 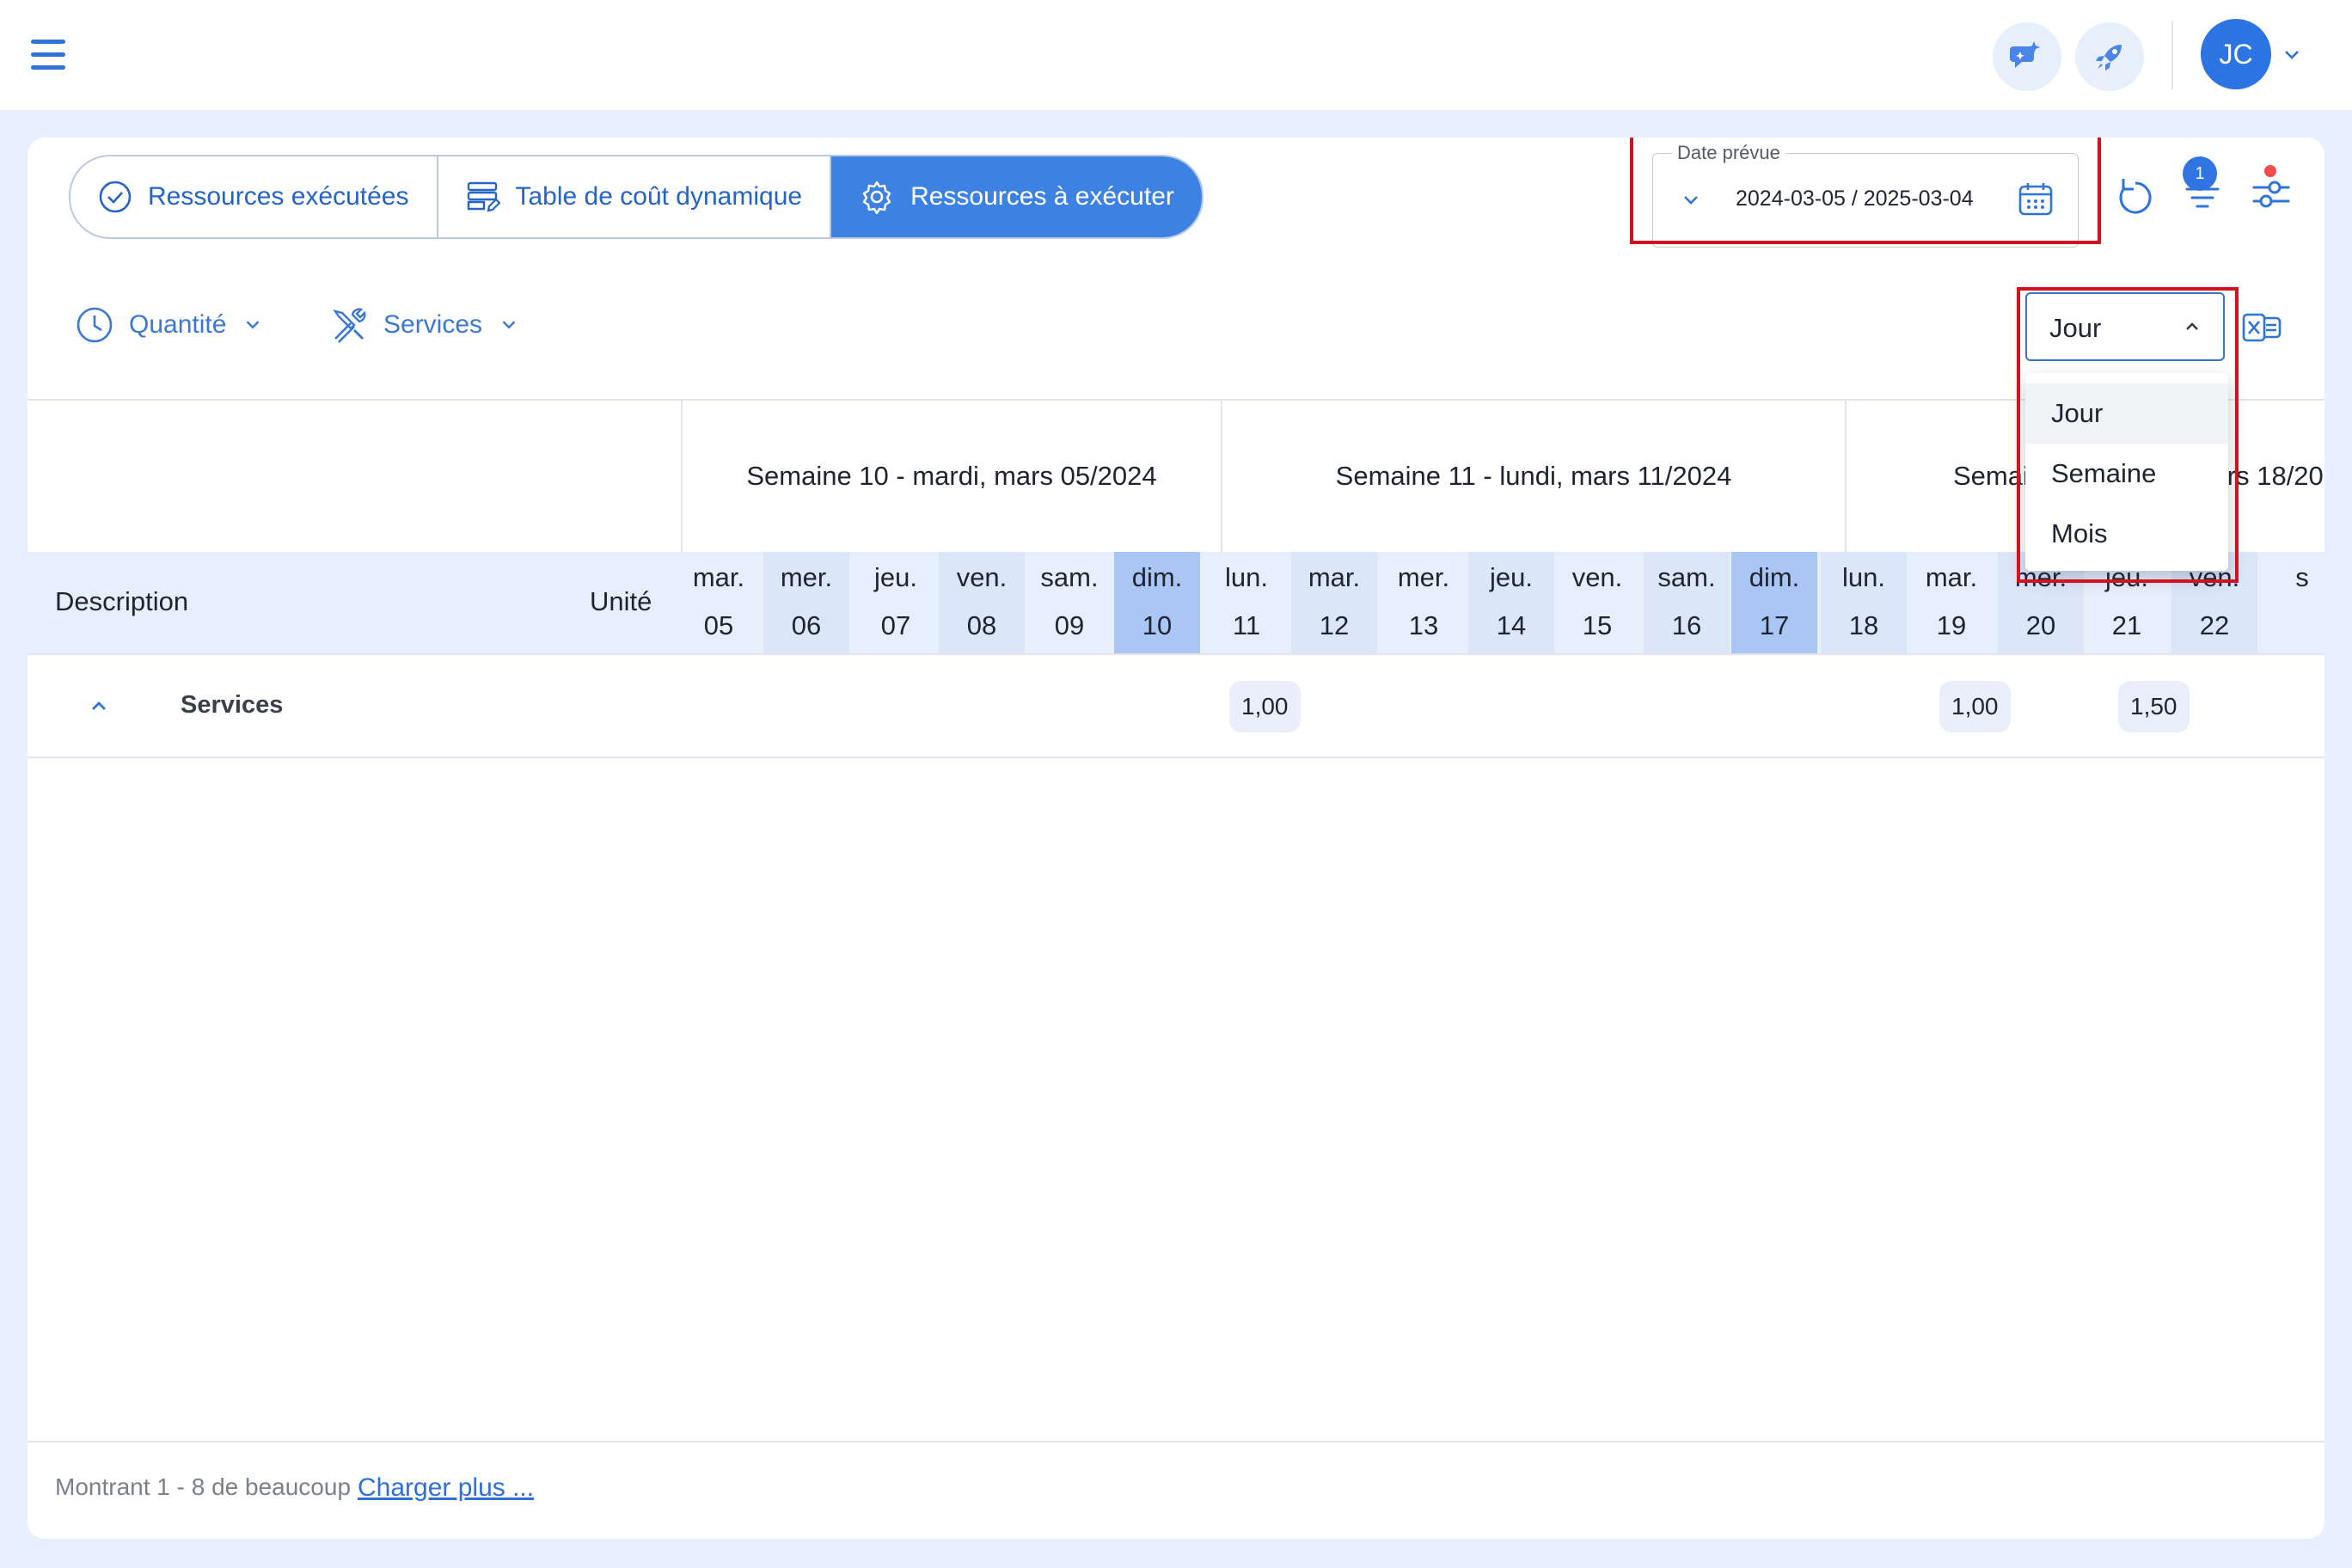 What do you see at coordinates (1687, 603) in the screenshot?
I see `day-column-header: sam. 16` at bounding box center [1687, 603].